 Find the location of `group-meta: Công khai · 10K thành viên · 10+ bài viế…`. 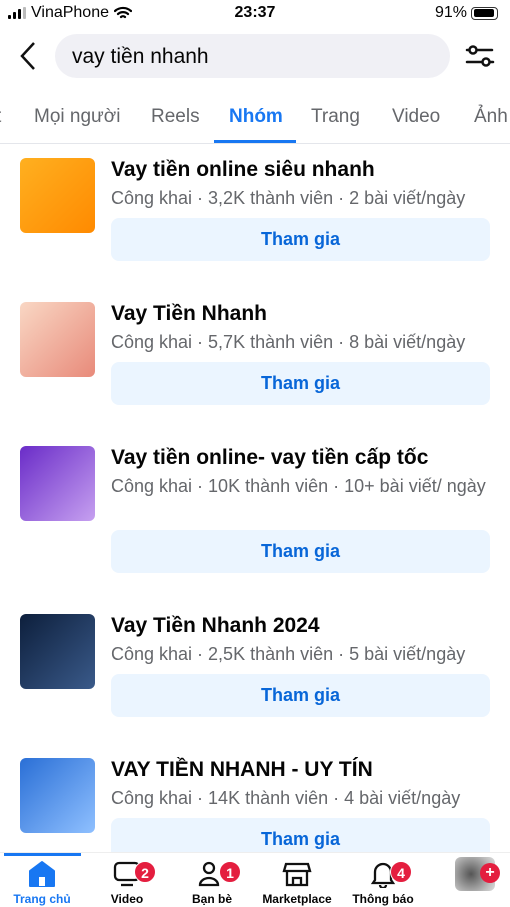

group-meta: Công khai · 10K thành viên · 10+ bài viế… is located at coordinates (298, 486).